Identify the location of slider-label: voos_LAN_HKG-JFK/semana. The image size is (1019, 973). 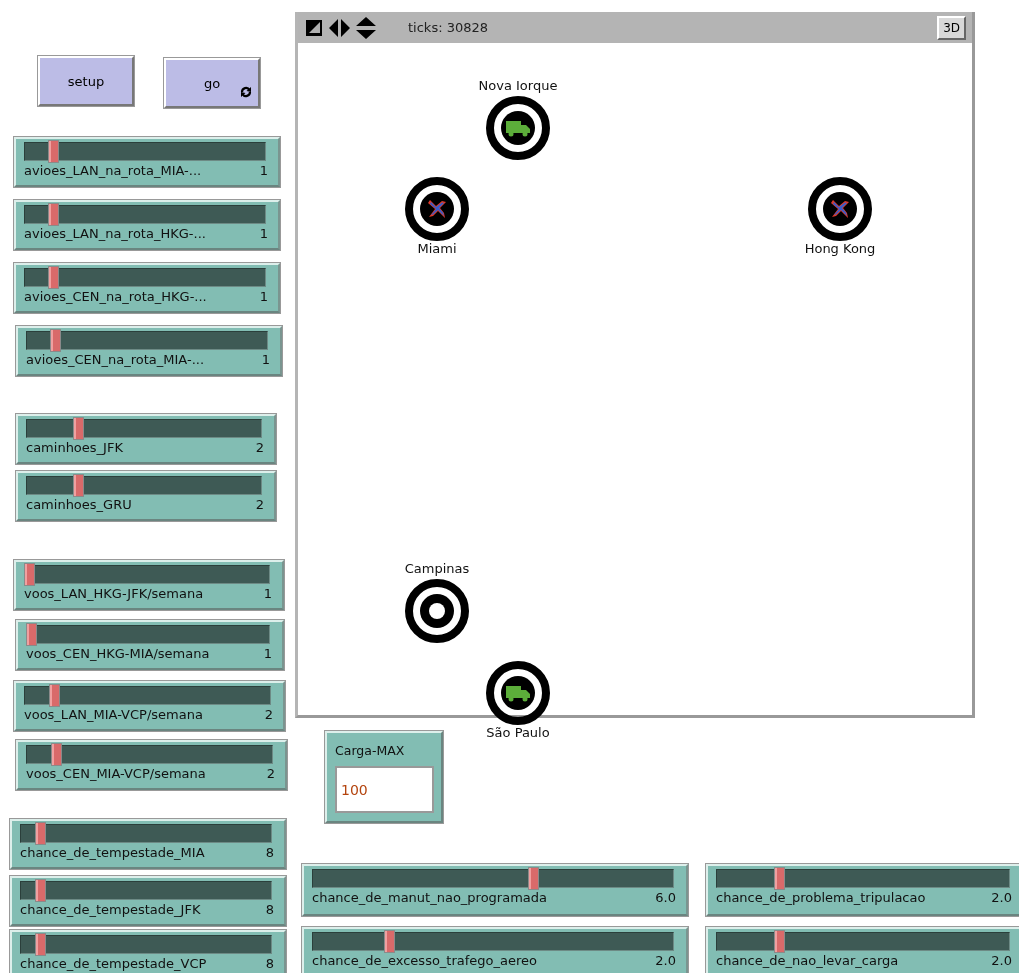
(114, 593).